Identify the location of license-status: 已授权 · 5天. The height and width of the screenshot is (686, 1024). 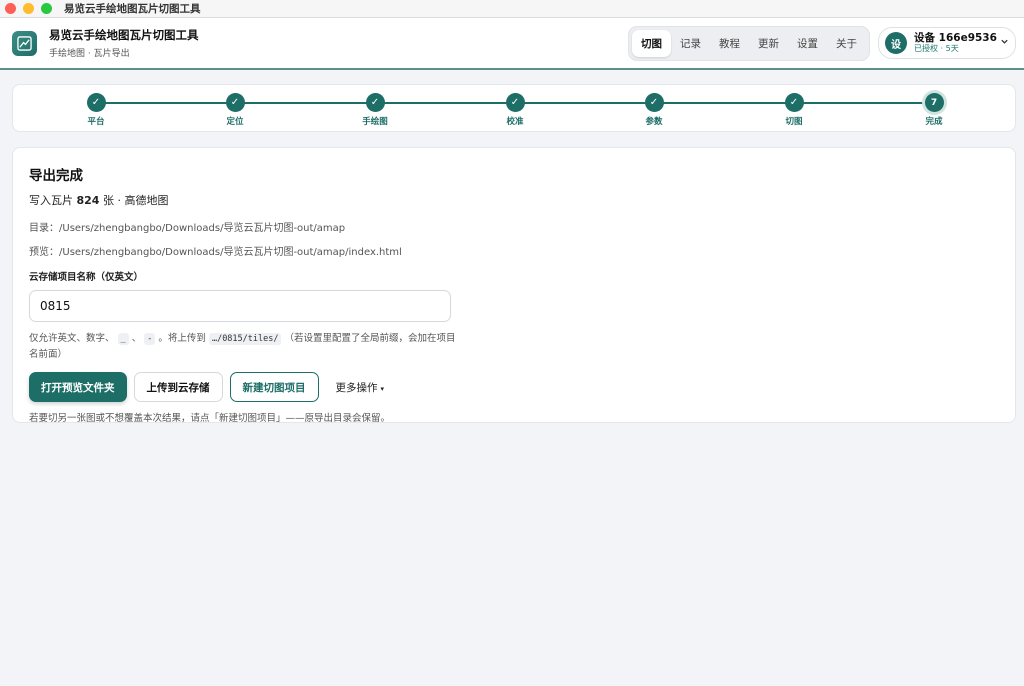
(936, 49).